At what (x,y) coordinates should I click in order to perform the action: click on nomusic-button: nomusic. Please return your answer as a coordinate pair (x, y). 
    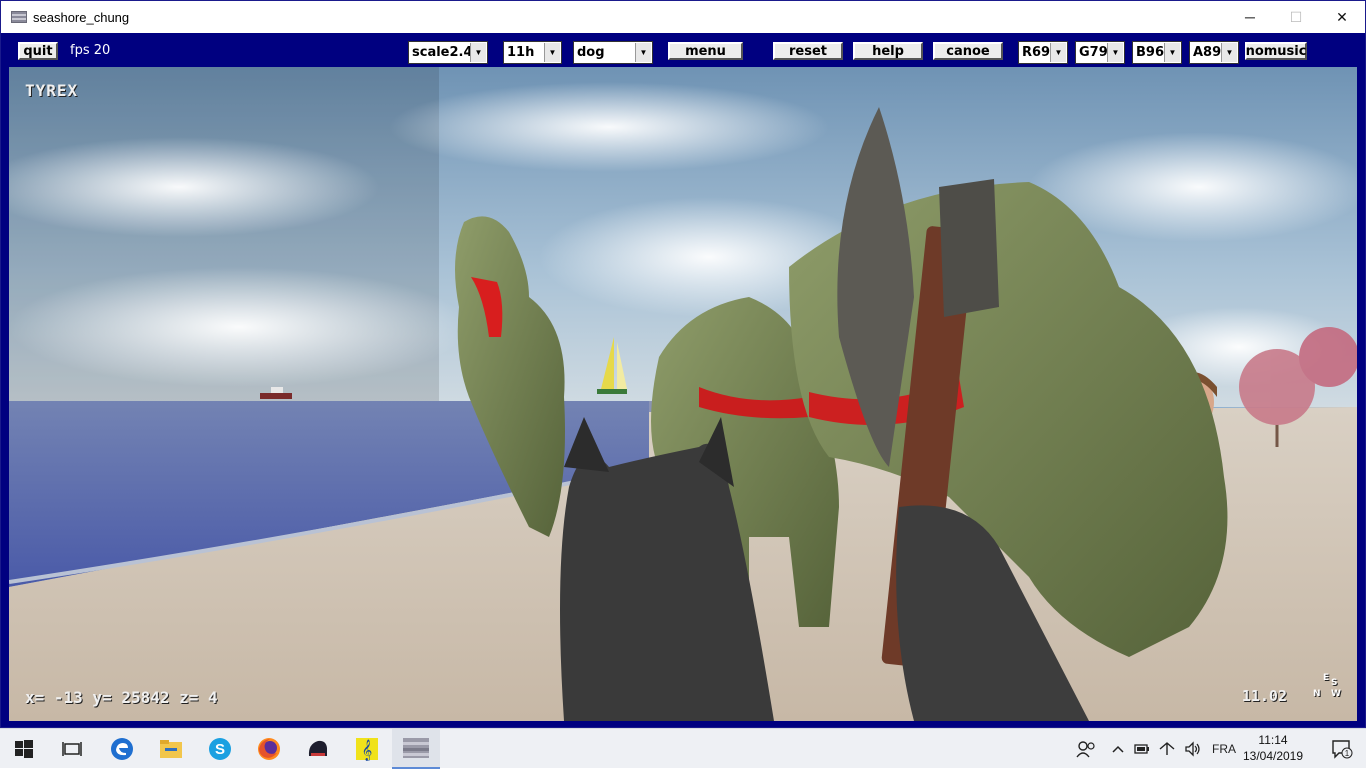
    Looking at the image, I should click on (1276, 51).